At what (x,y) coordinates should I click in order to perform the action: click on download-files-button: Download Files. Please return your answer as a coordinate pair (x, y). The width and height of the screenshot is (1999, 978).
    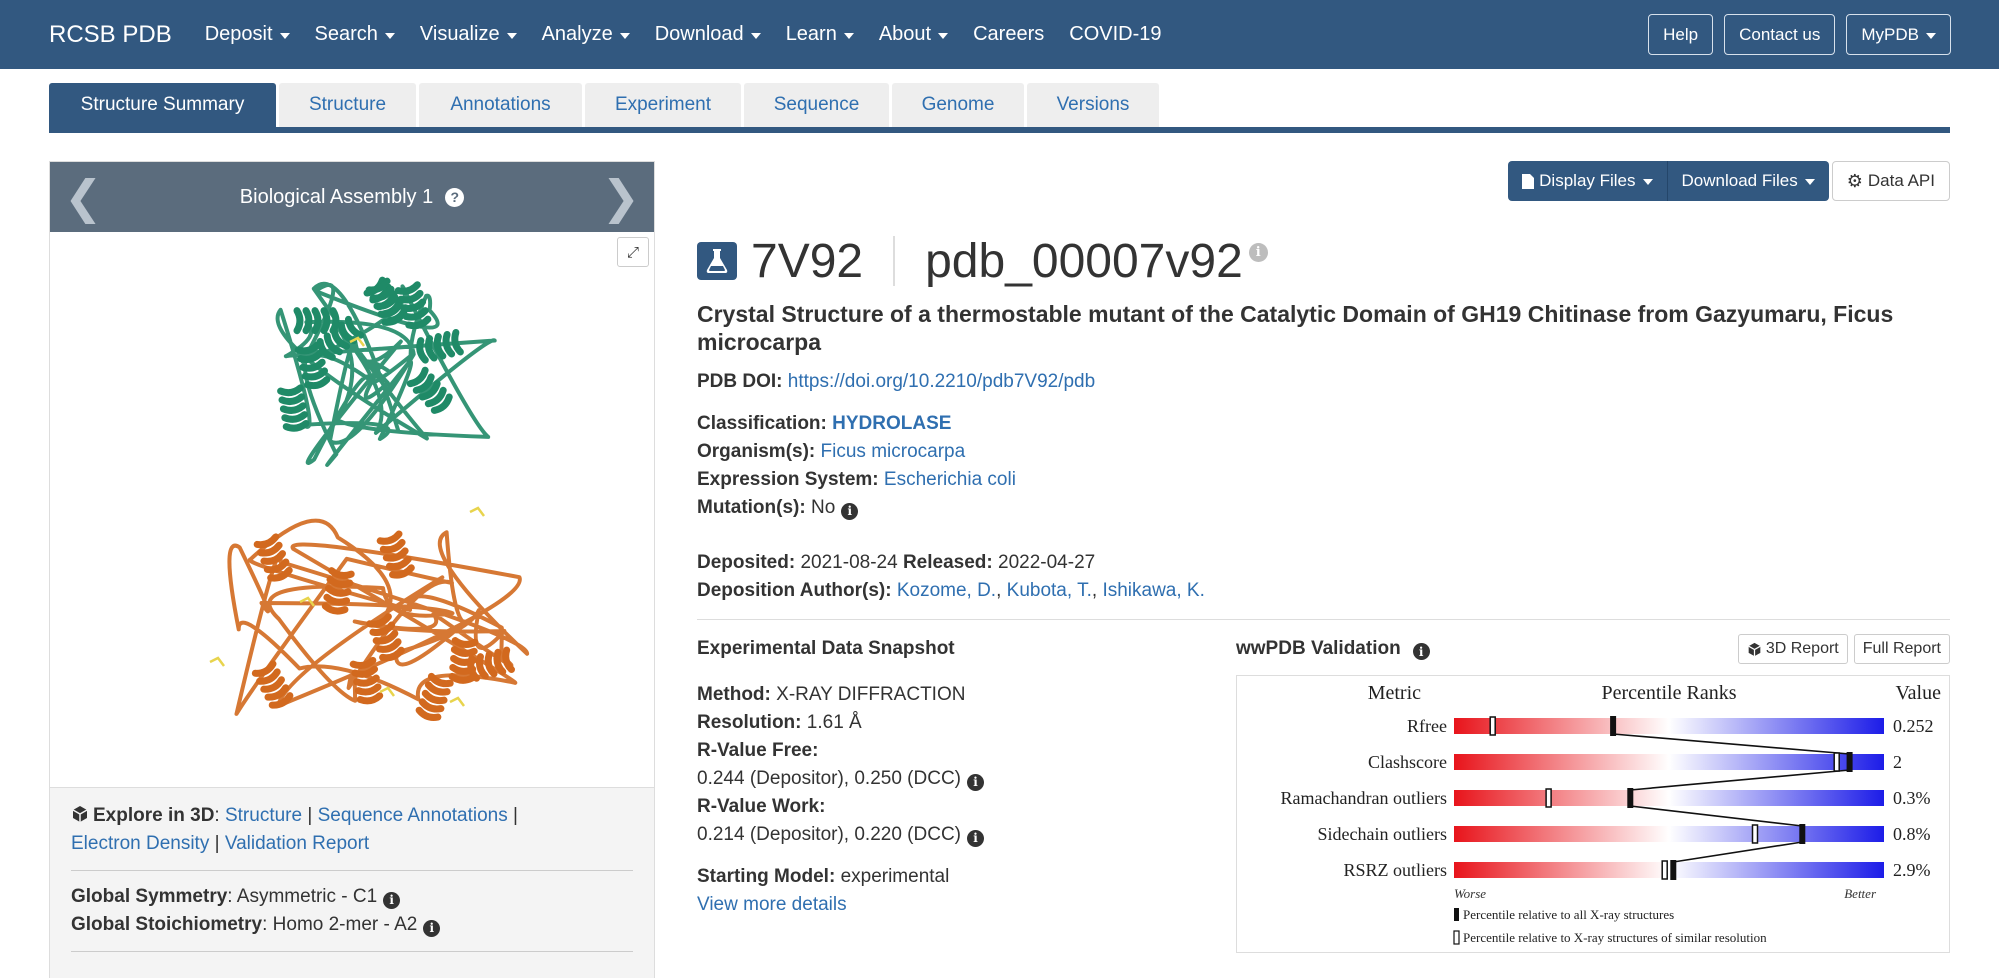
    Looking at the image, I should click on (1748, 181).